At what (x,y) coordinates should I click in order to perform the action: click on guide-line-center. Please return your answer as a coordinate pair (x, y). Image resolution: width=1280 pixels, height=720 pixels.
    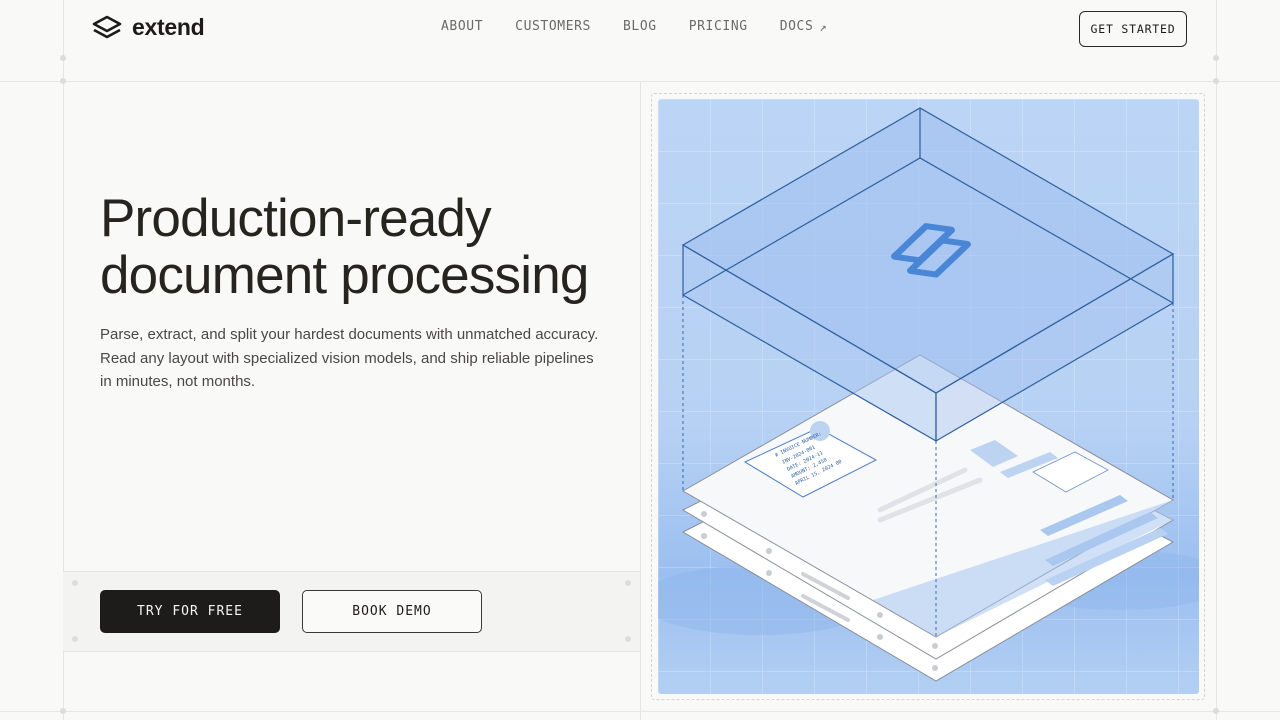
    Looking at the image, I should click on (640, 400).